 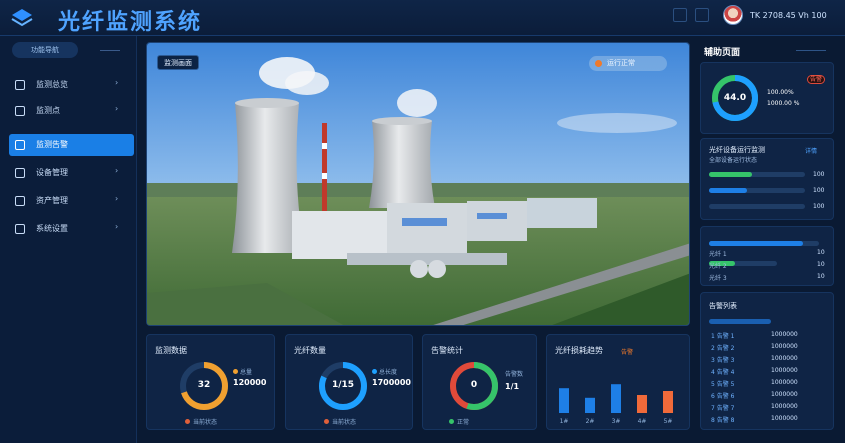 What do you see at coordinates (722, 371) in the screenshot?
I see `list-item: 4 告警 4` at bounding box center [722, 371].